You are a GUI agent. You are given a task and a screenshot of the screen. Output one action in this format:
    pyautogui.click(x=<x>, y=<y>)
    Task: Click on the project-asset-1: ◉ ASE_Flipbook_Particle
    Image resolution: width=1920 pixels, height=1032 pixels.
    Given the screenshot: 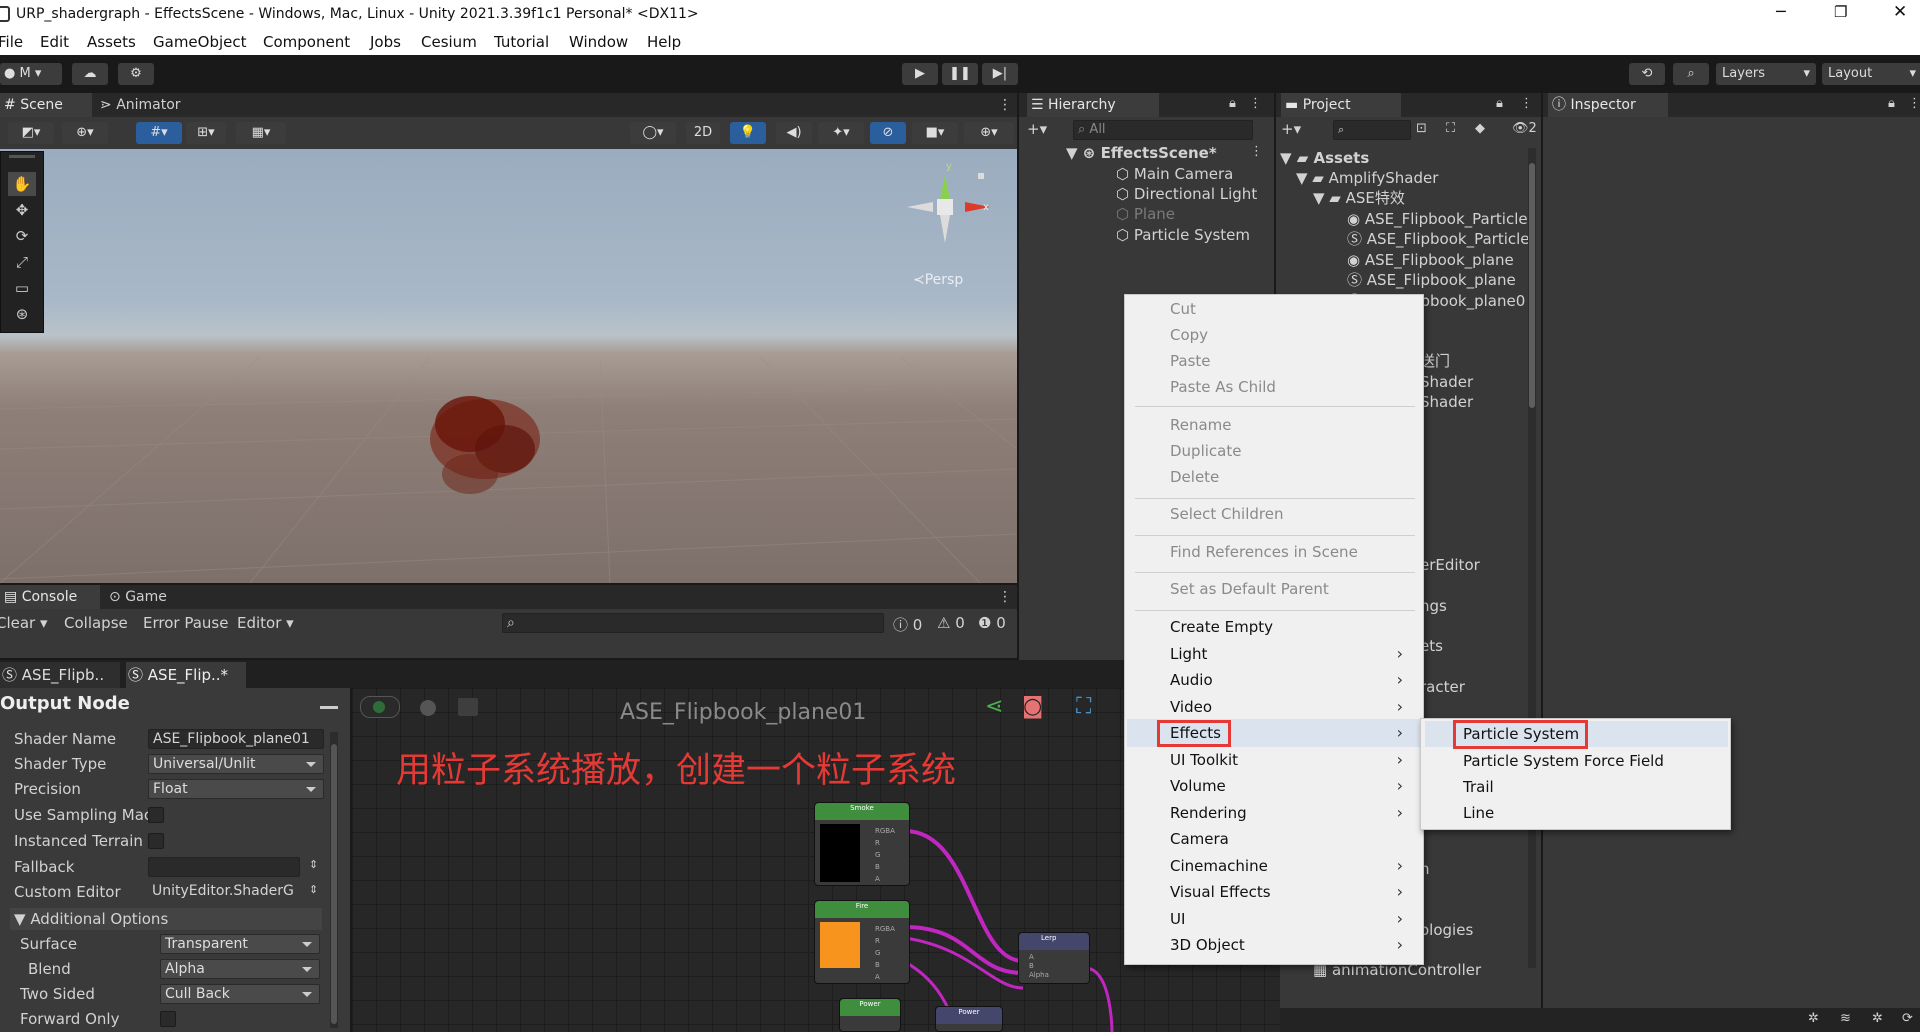 What is the action you would take?
    pyautogui.click(x=1437, y=219)
    